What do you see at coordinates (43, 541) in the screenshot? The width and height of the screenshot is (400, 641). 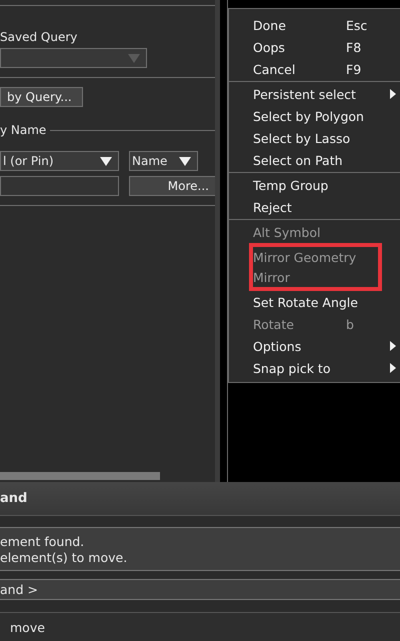 I see `message-line: ement found.` at bounding box center [43, 541].